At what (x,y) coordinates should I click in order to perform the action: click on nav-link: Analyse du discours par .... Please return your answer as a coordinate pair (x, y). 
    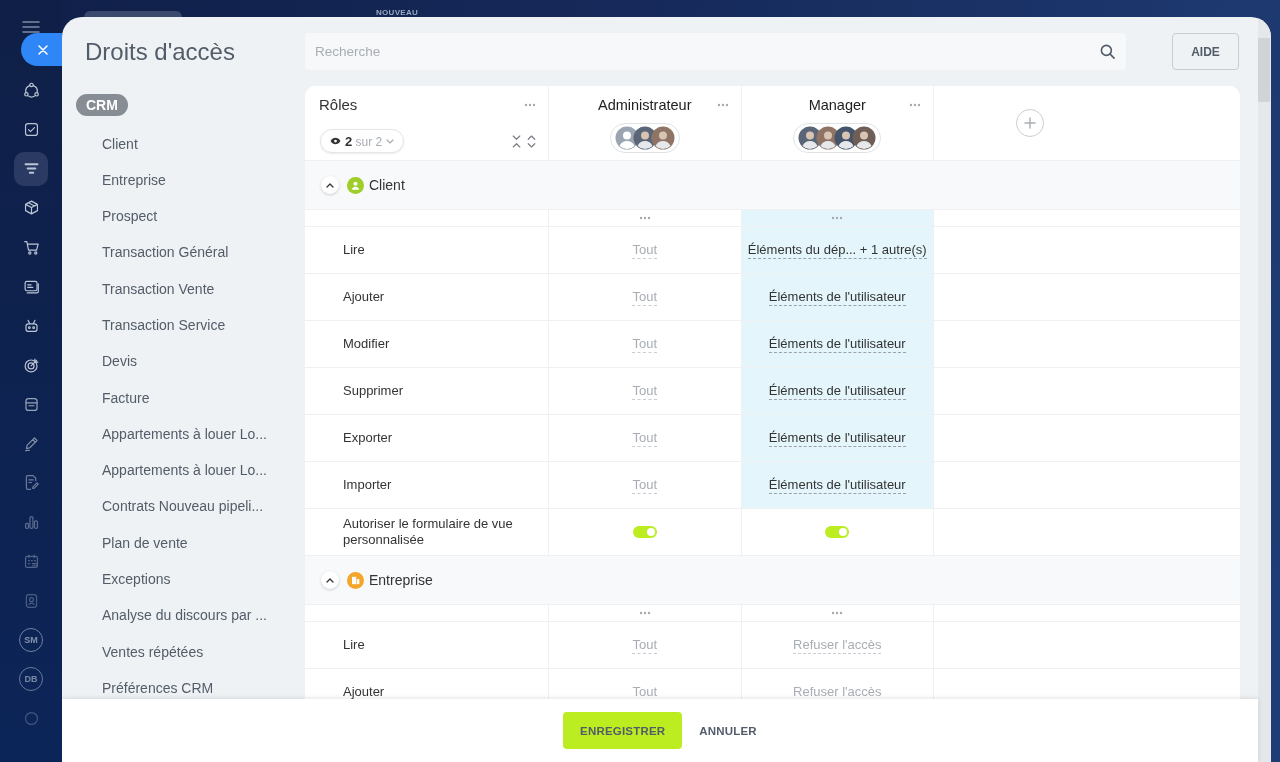
    Looking at the image, I should click on (184, 616).